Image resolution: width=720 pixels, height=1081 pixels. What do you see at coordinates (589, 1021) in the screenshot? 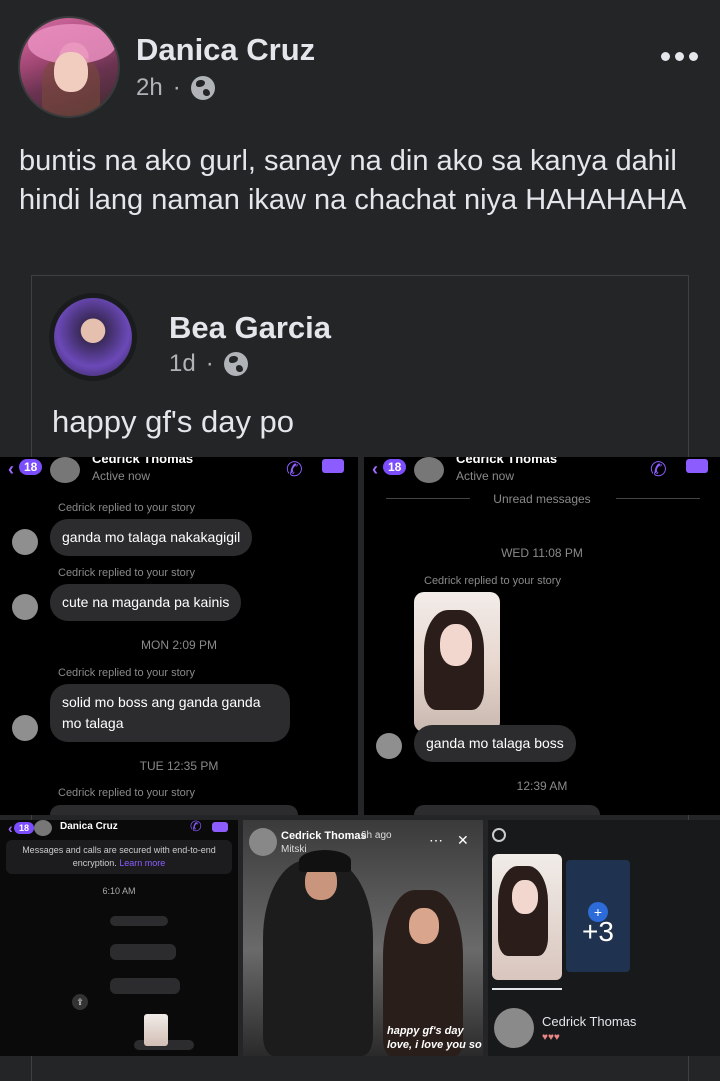
I see `viewer-name: Cedrick Thomas` at bounding box center [589, 1021].